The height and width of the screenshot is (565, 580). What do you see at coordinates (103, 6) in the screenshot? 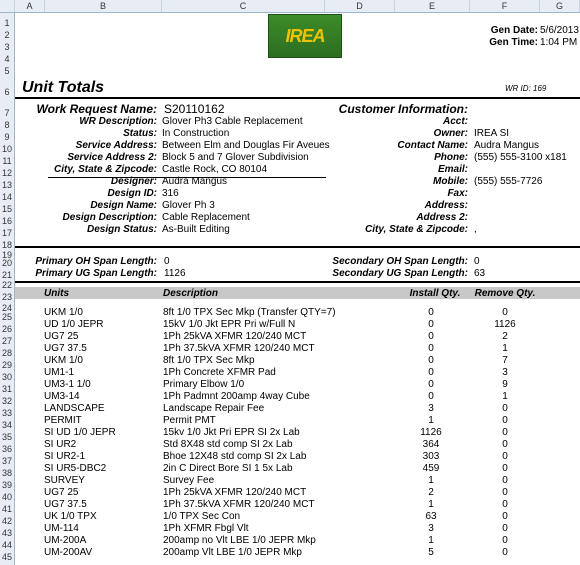
I see `column-header-b: B` at bounding box center [103, 6].